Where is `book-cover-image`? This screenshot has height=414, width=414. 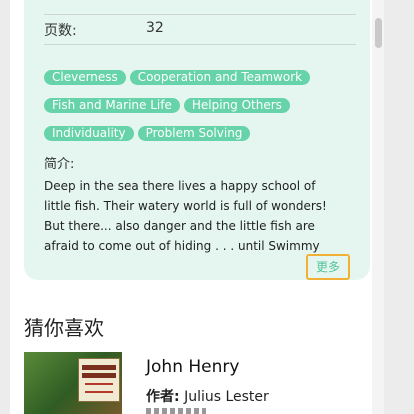
book-cover-image is located at coordinates (73, 383).